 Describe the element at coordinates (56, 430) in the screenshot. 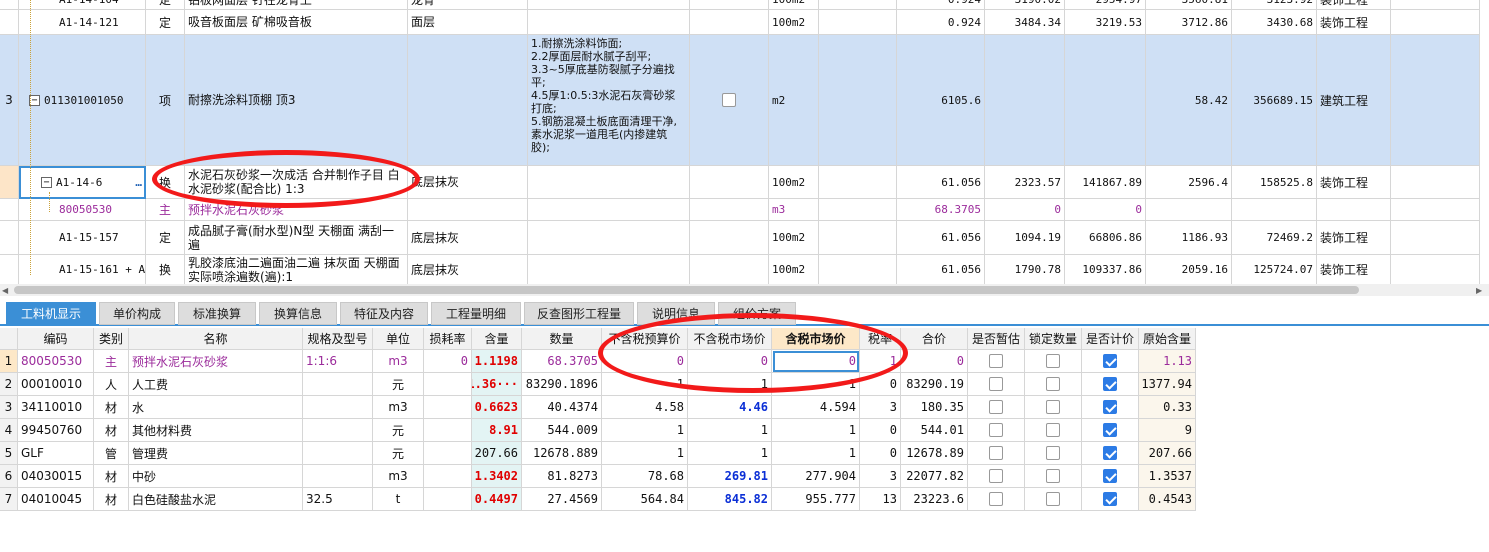

I see `cell-code: 99450760` at that location.